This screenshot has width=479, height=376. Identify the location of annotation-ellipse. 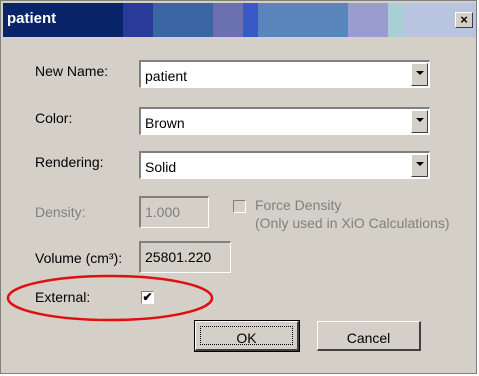
(110, 298).